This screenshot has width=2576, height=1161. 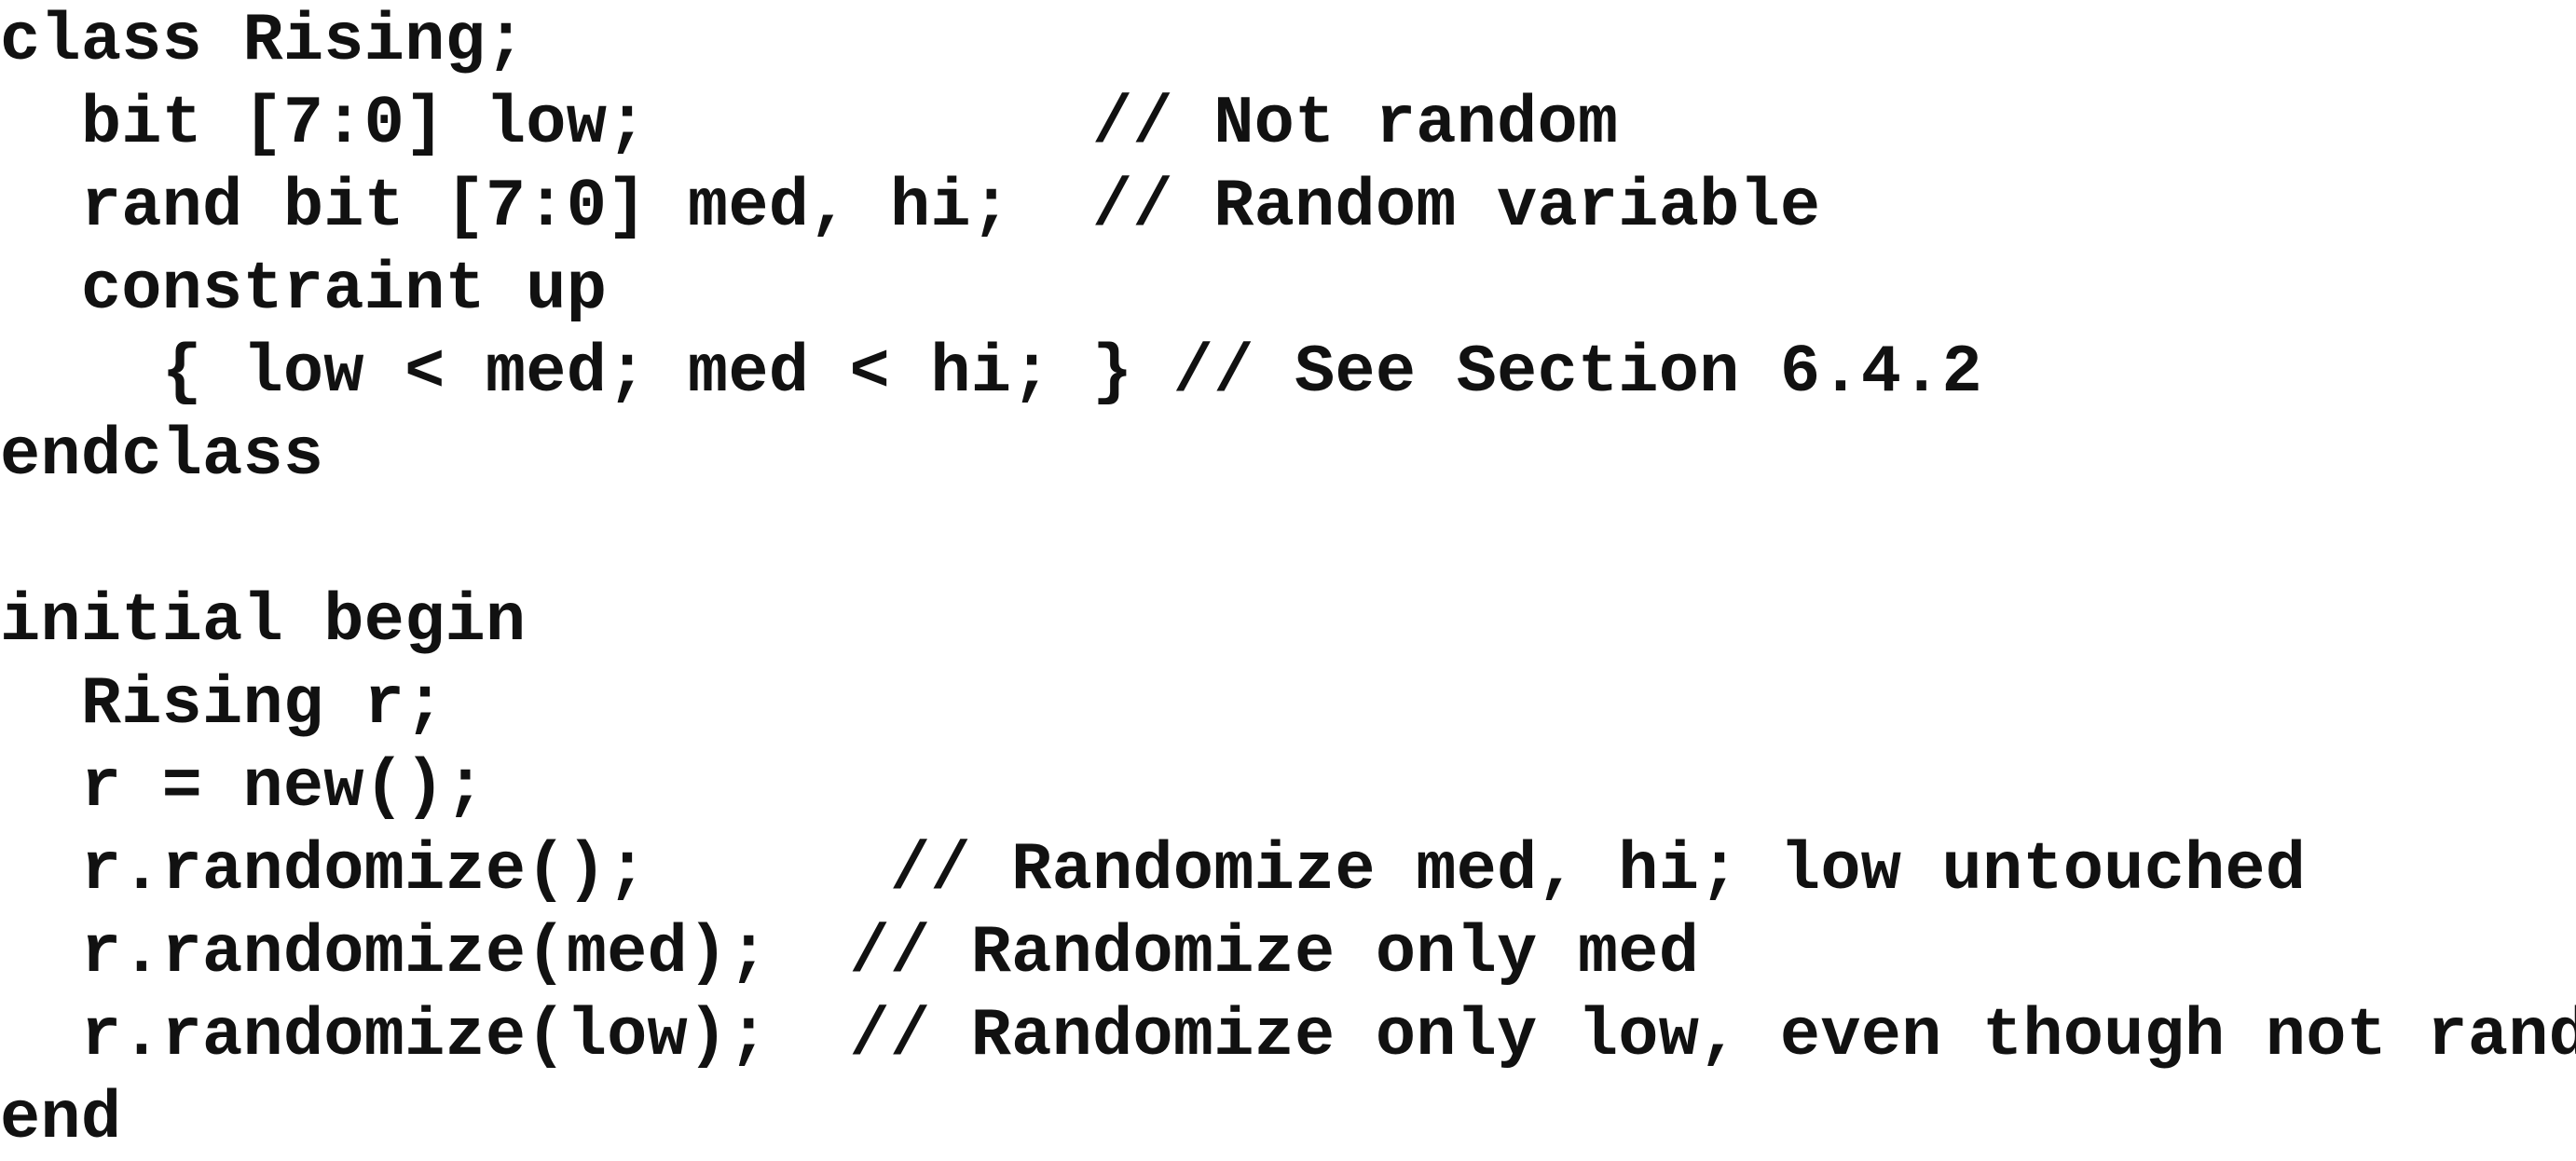 What do you see at coordinates (850, 953) in the screenshot?
I see `code-line-randomize-med: r.randomize(med); // Randomize only med` at bounding box center [850, 953].